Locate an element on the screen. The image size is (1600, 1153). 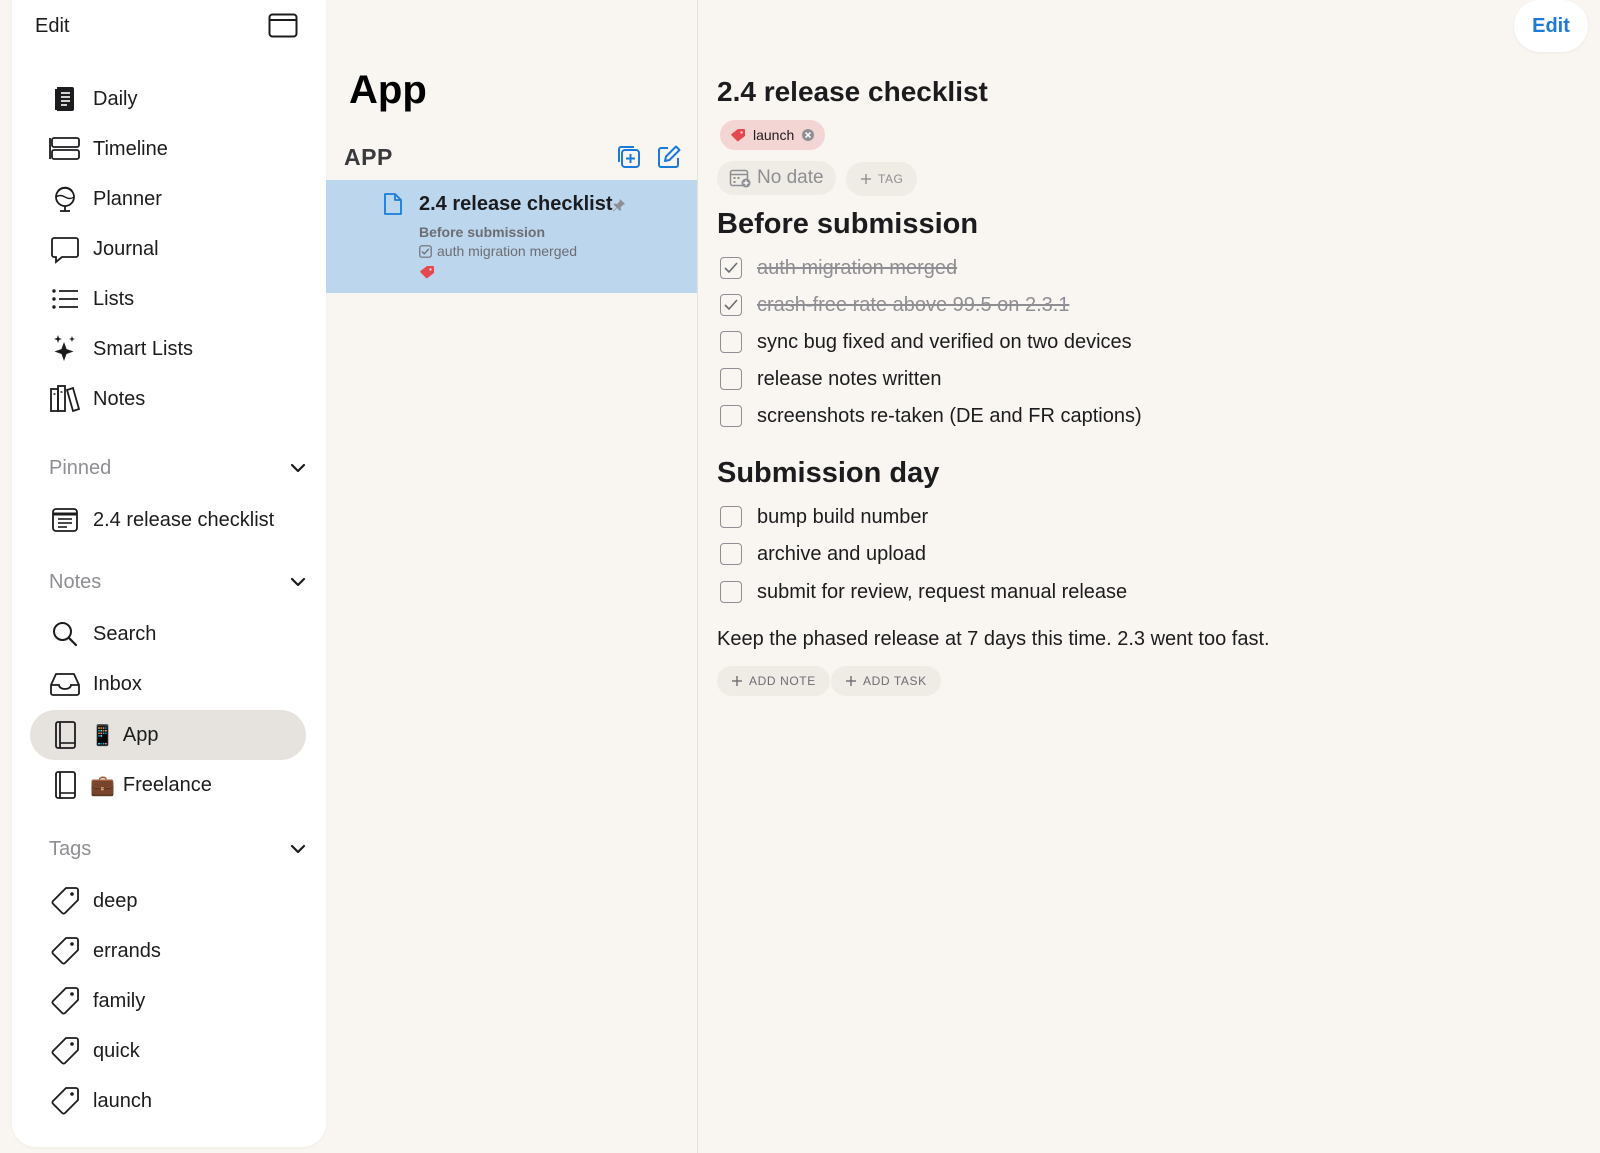
sidebar-item-label: Smart Lists is located at coordinates (143, 348).